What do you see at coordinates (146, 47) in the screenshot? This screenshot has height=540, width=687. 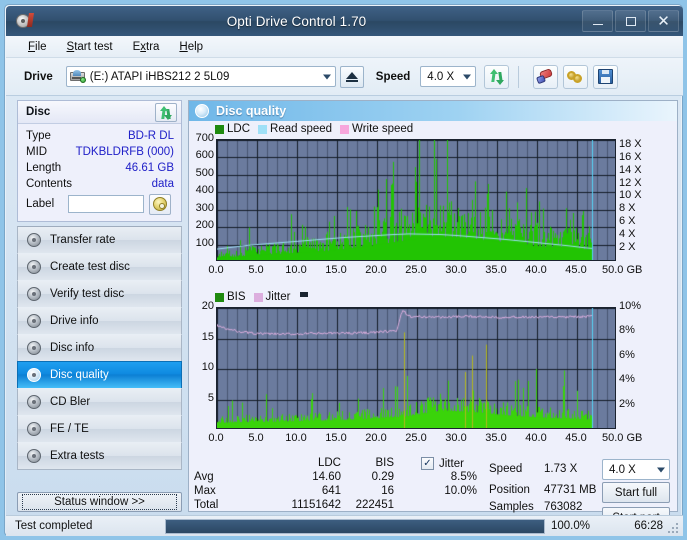 I see `menu-extra: Extra` at bounding box center [146, 47].